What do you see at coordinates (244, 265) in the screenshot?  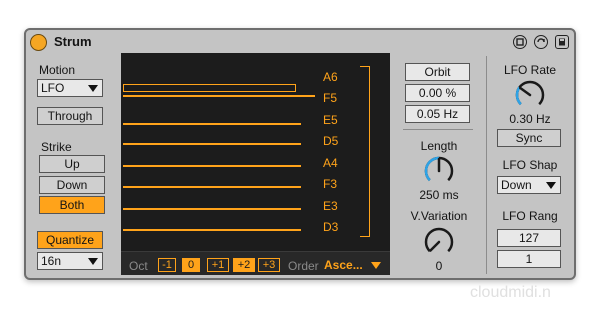 I see `oct-plus2-button: +2` at bounding box center [244, 265].